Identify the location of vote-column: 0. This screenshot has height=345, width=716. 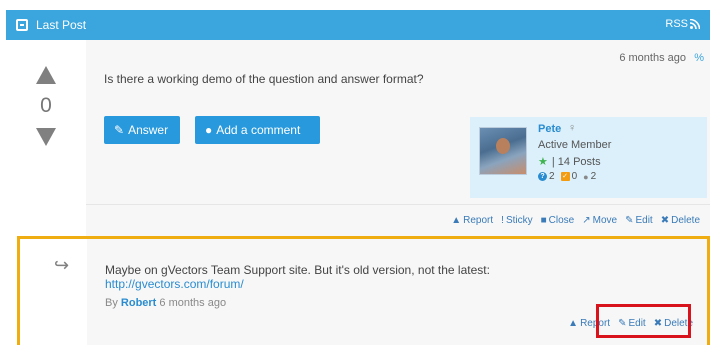
(46, 138).